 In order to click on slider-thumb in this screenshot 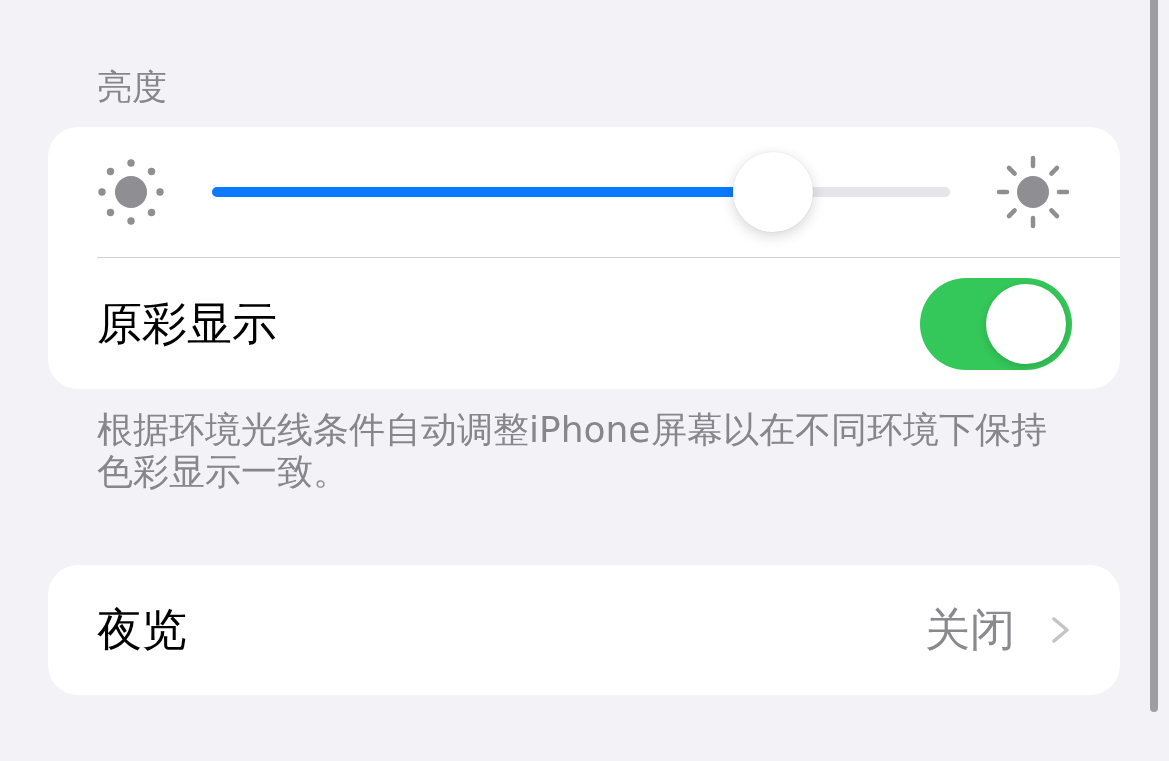, I will do `click(772, 192)`.